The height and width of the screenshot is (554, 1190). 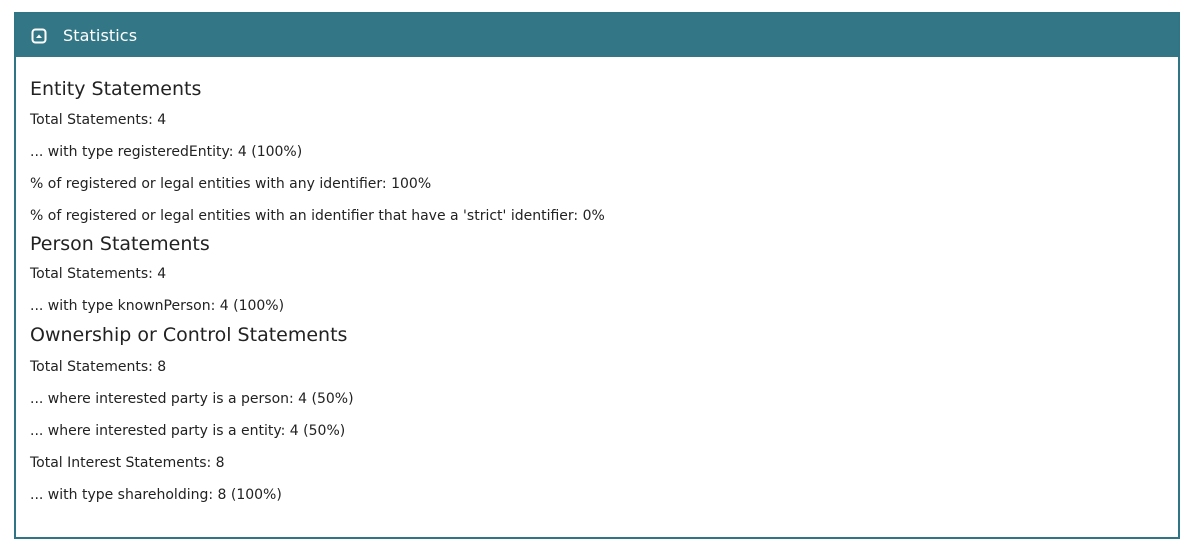 I want to click on person-known-person-count: ... with type knownPerson: 4 (100%), so click(x=157, y=306).